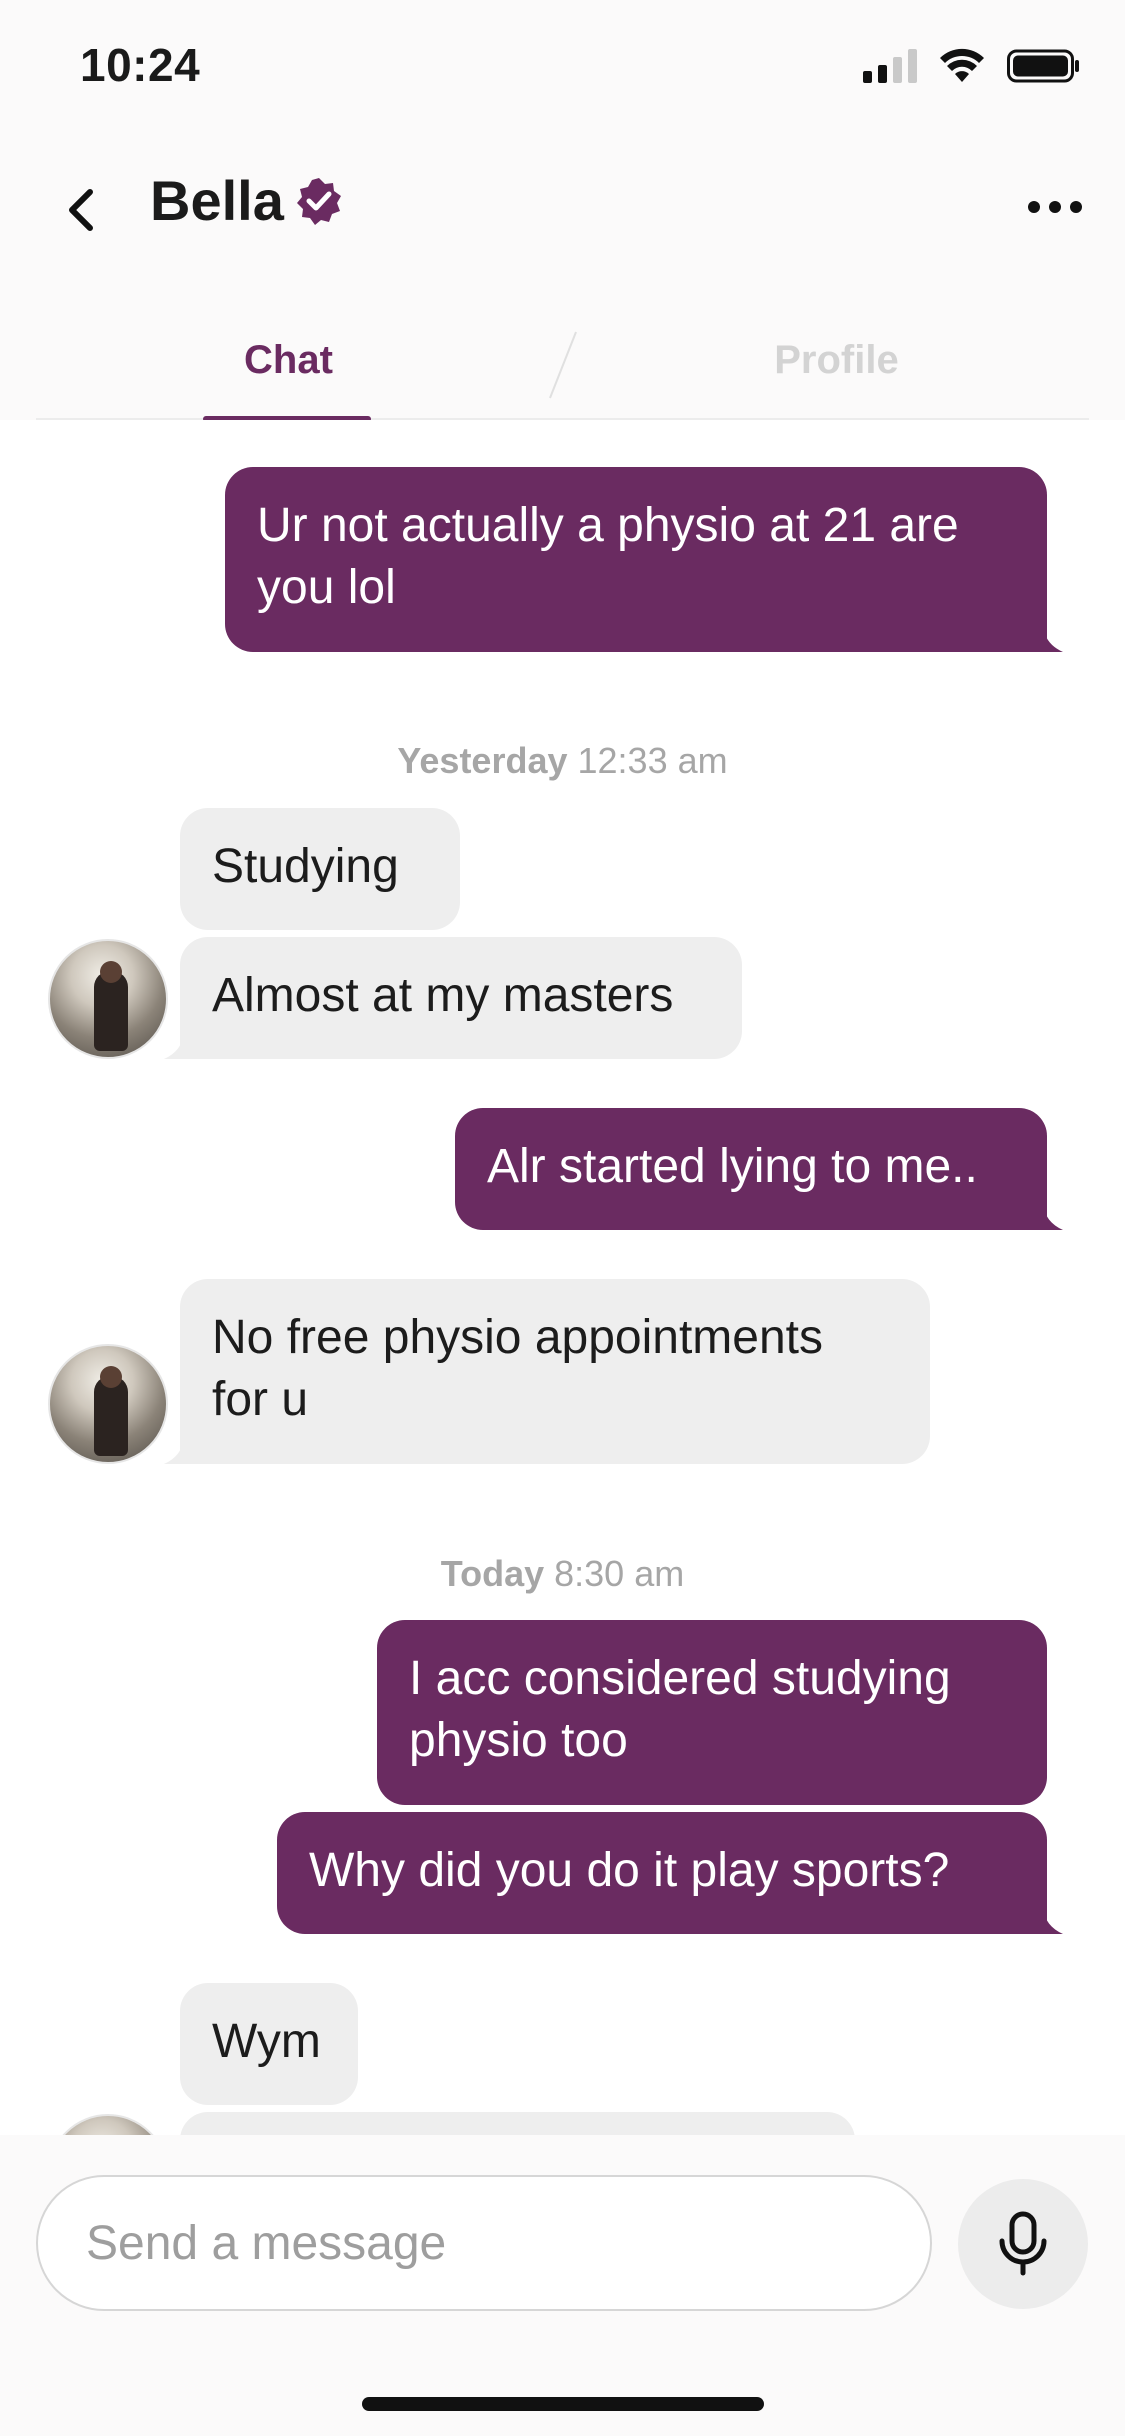 The height and width of the screenshot is (2436, 1125). Describe the element at coordinates (562, 276) in the screenshot. I see `chat-header: Bella Chat Profile` at that location.